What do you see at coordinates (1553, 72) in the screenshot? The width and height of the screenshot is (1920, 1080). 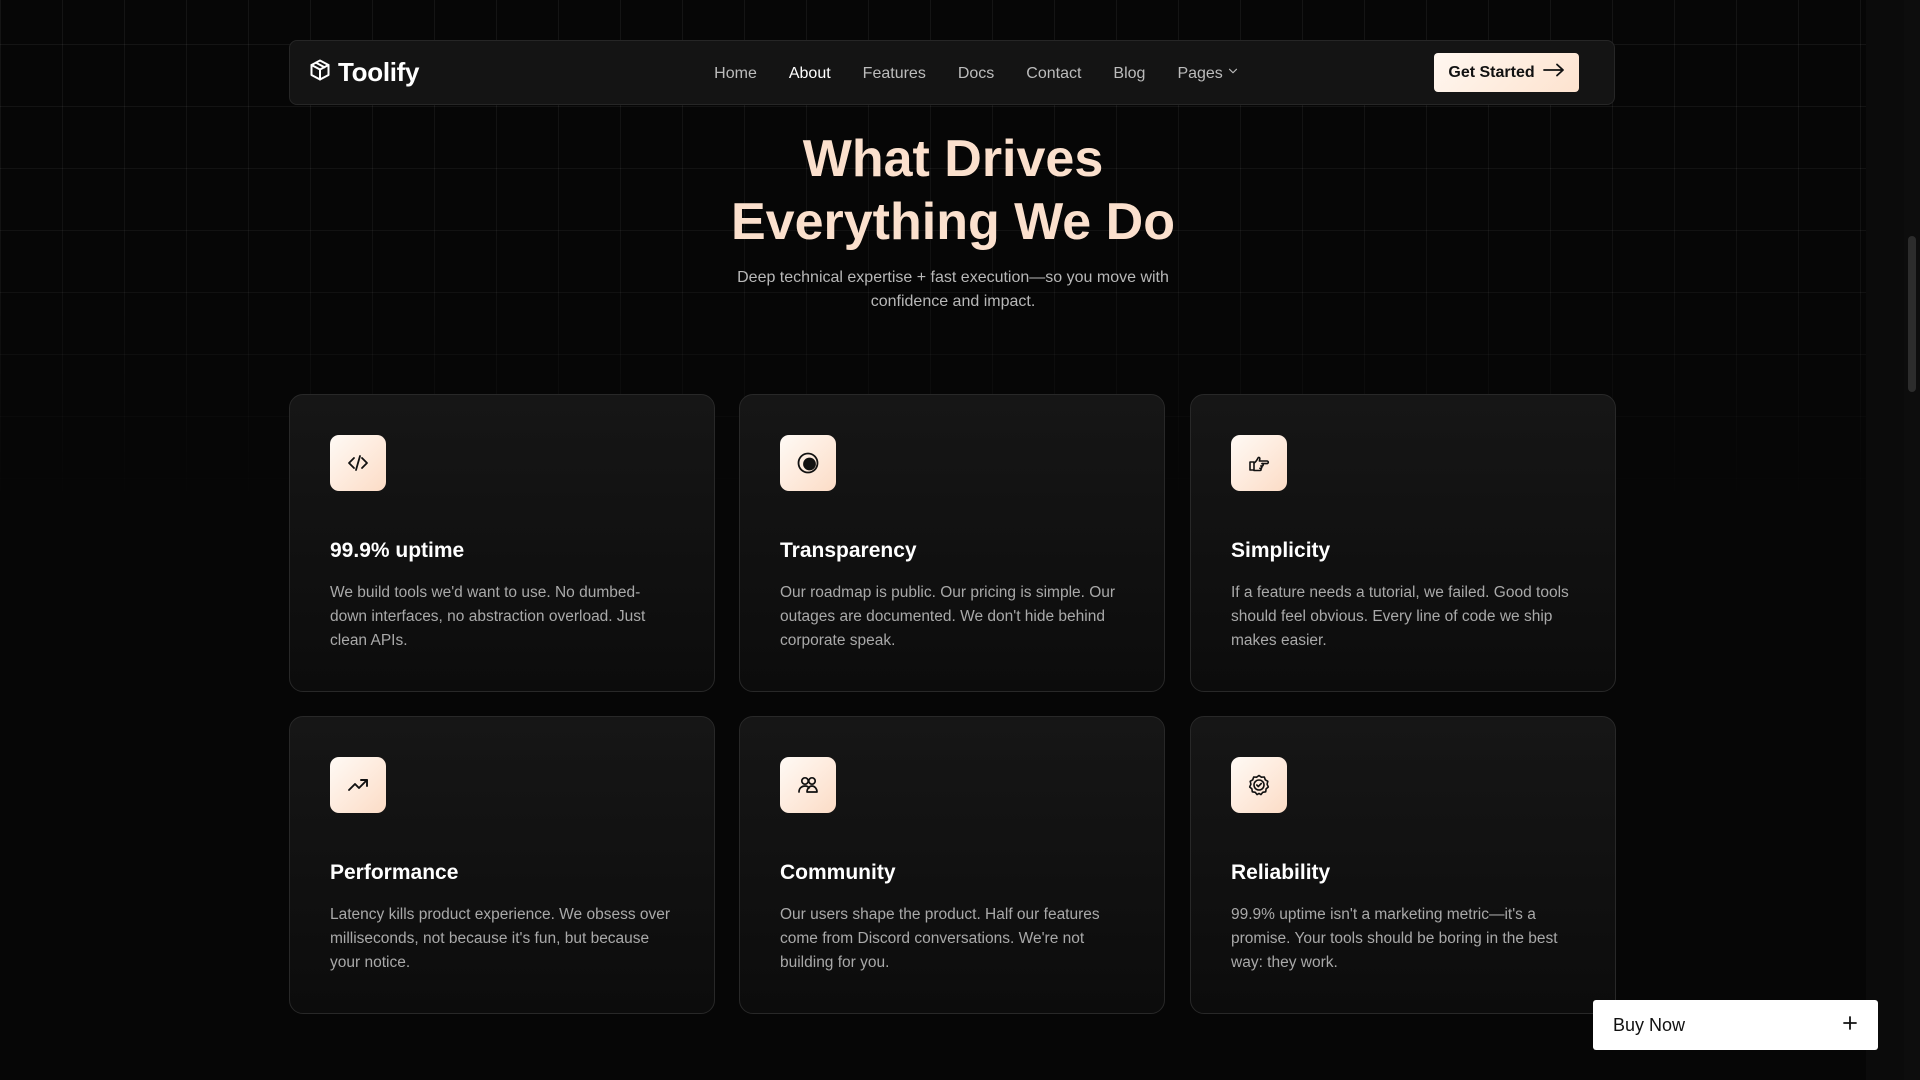 I see `arrow-right-icon` at bounding box center [1553, 72].